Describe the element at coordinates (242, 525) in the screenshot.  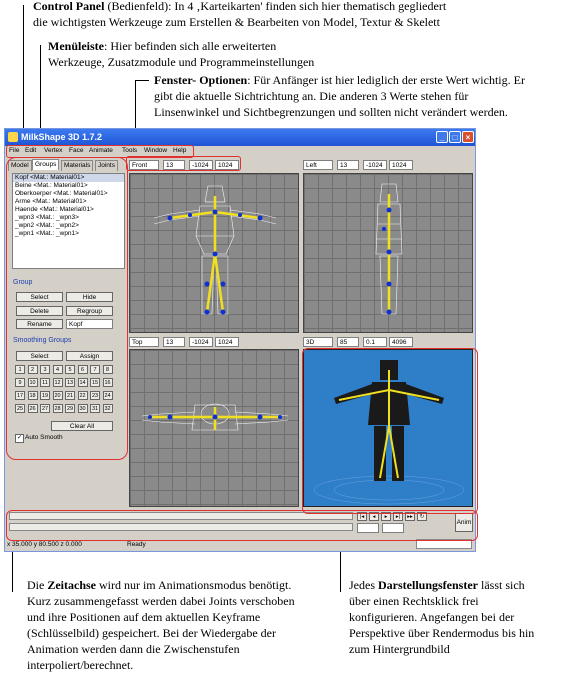
I see `highlight-timeline` at that location.